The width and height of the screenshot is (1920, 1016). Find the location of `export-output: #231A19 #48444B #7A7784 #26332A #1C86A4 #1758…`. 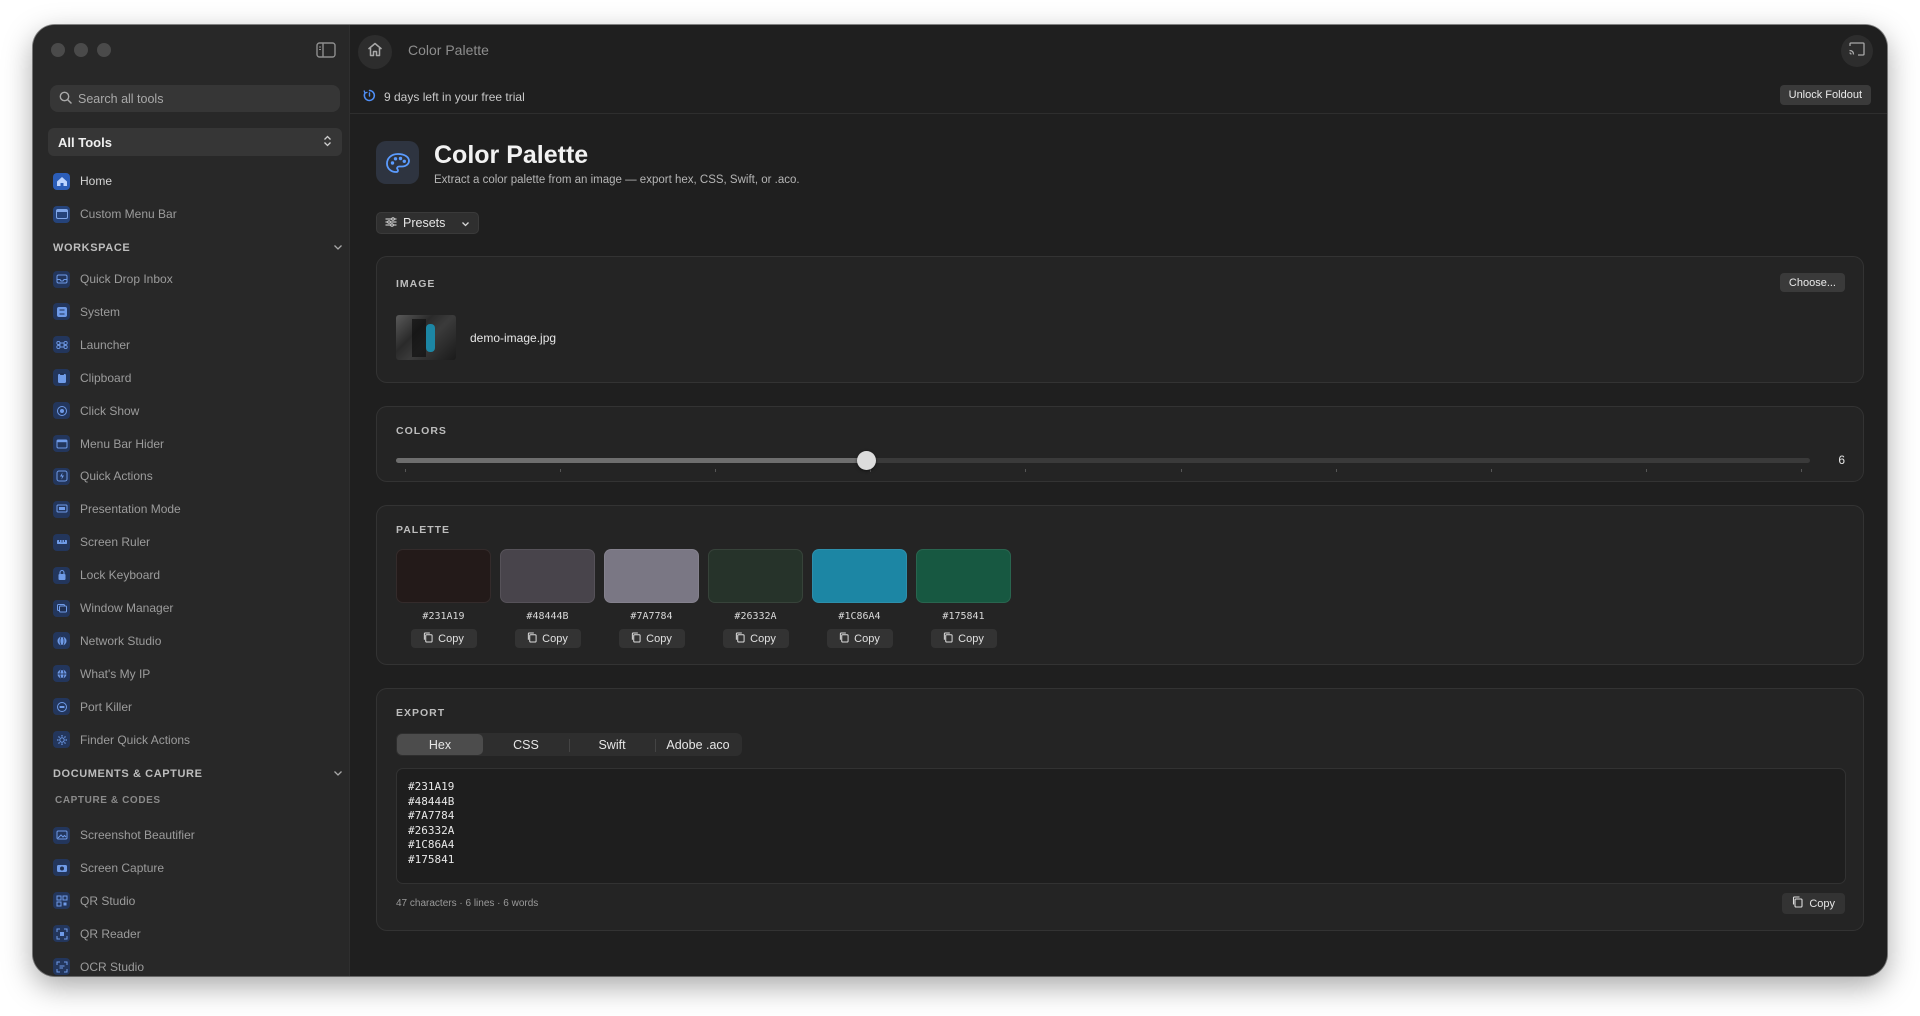

export-output: #231A19 #48444B #7A7784 #26332A #1C86A4 #1758… is located at coordinates (1121, 826).